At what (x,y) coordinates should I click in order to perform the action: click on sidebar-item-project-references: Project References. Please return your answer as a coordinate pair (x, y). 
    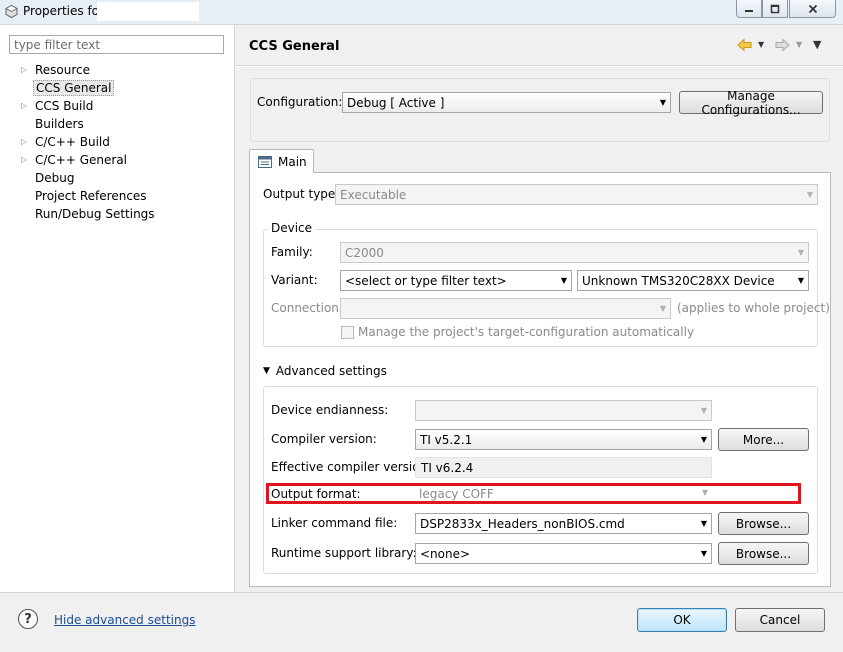
    Looking at the image, I should click on (85, 195).